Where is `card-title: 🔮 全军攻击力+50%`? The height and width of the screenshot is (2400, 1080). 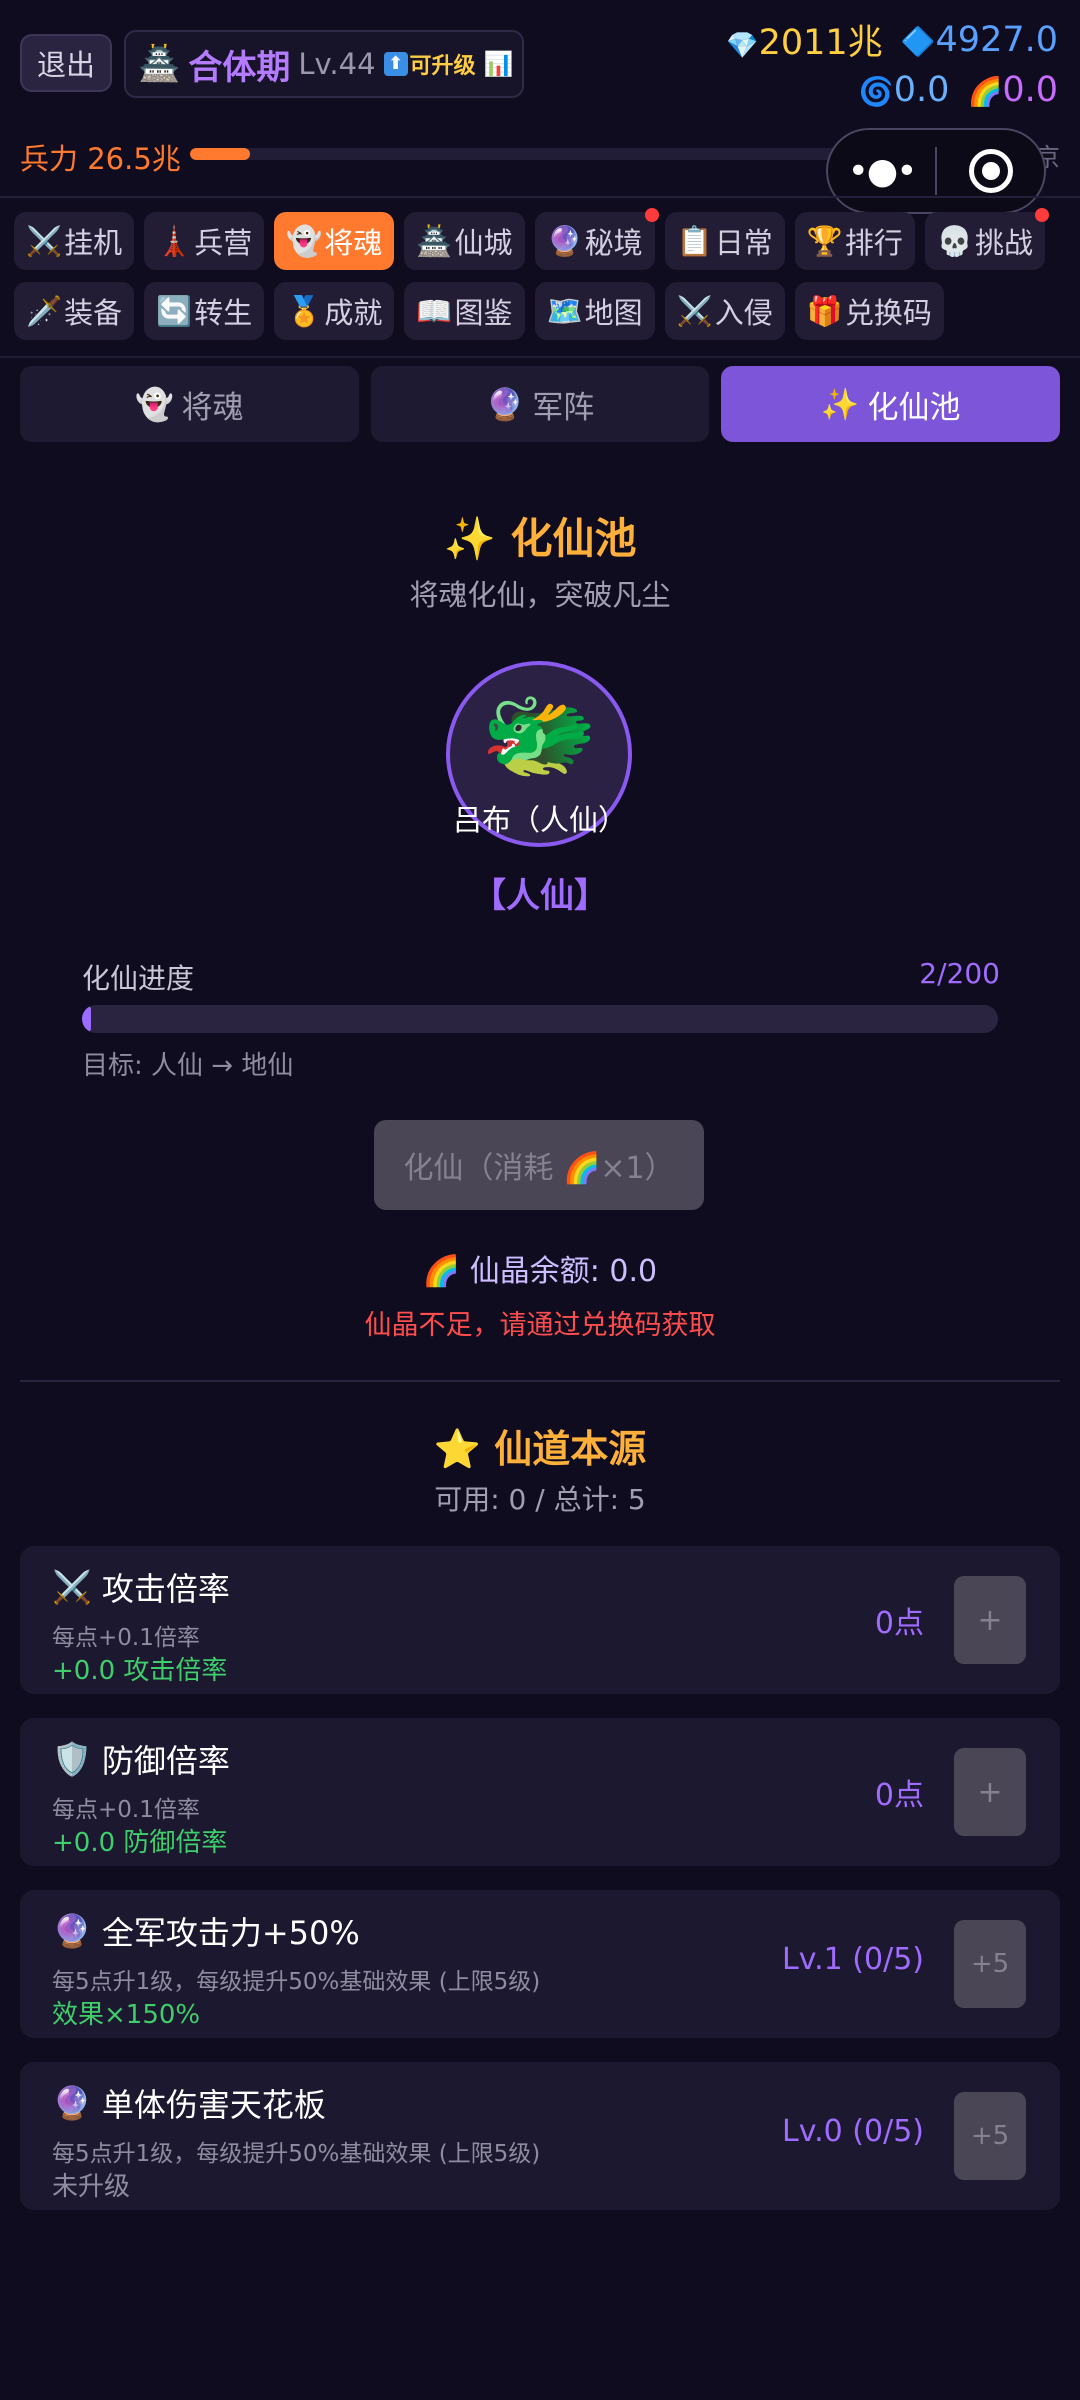 card-title: 🔮 全军攻击力+50% is located at coordinates (206, 1931).